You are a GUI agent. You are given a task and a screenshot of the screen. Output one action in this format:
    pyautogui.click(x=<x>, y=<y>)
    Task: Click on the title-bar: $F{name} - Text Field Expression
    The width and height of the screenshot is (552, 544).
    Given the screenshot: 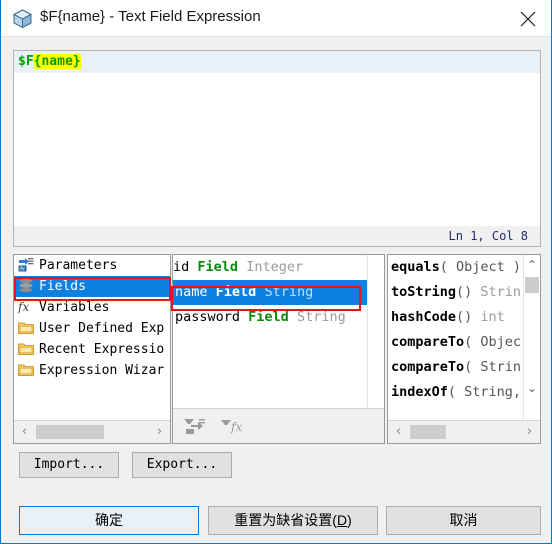 What is the action you would take?
    pyautogui.click(x=276, y=18)
    